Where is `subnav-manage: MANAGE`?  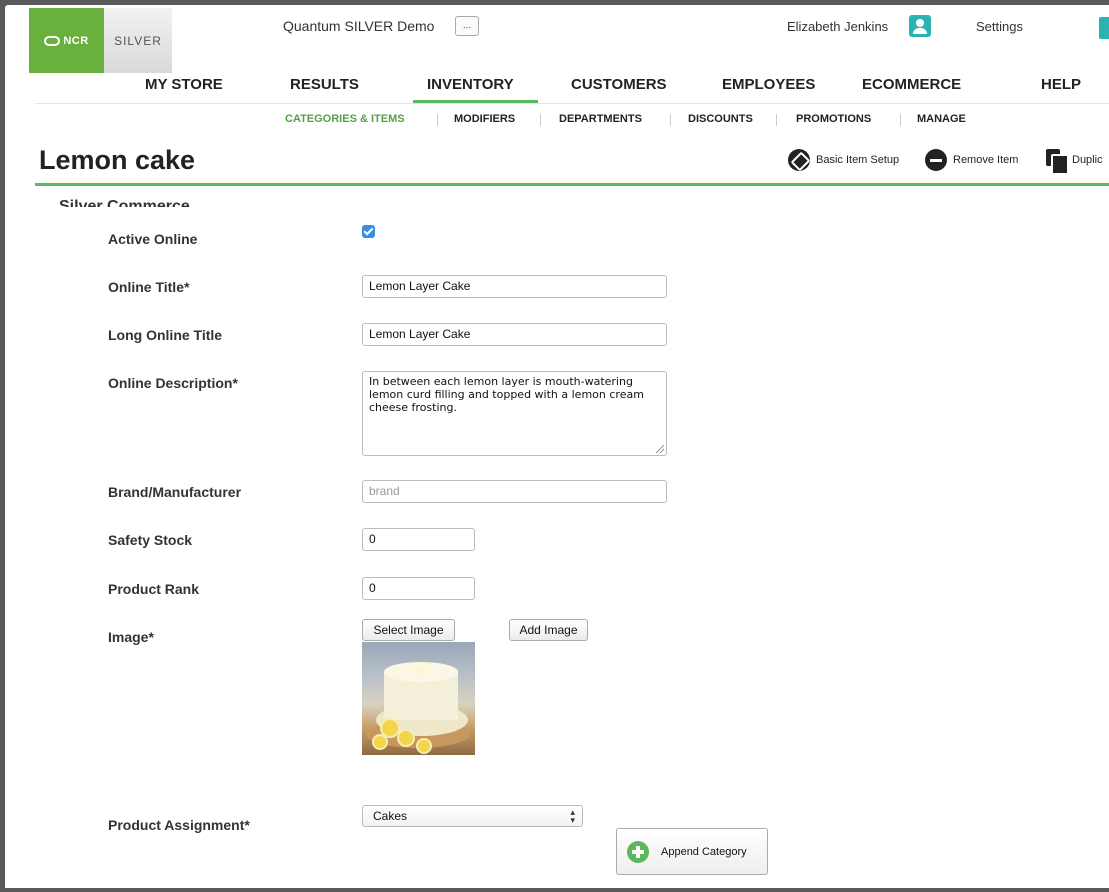 subnav-manage: MANAGE is located at coordinates (941, 119).